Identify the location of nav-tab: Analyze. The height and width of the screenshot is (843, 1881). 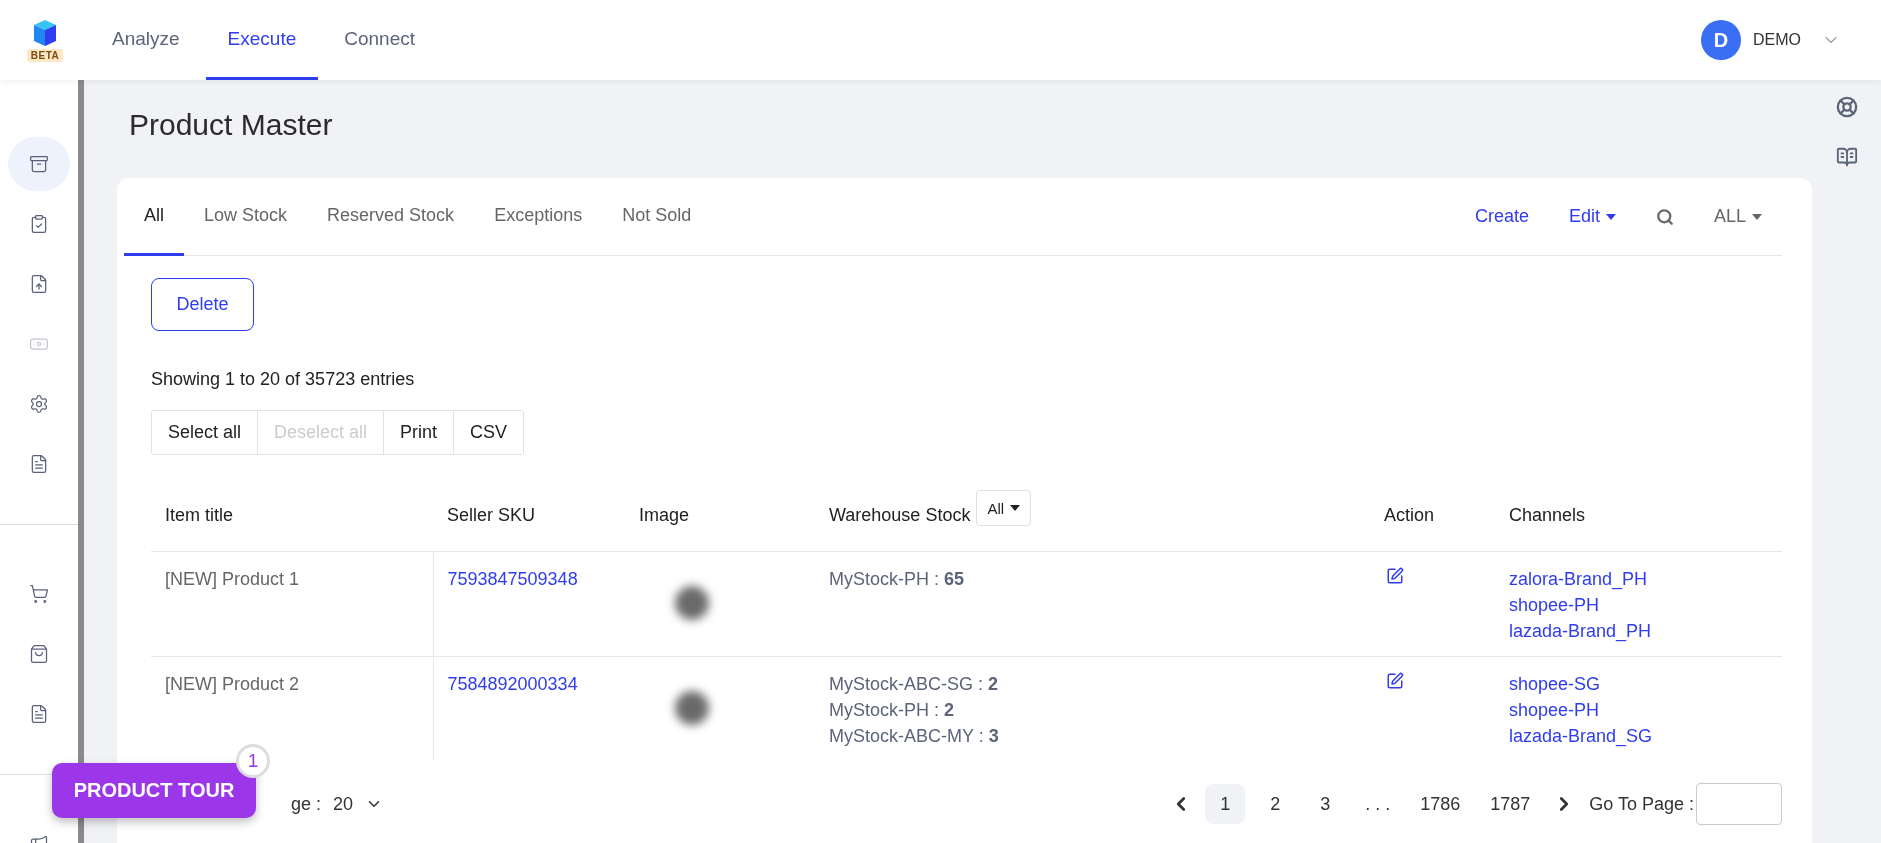
(146, 40).